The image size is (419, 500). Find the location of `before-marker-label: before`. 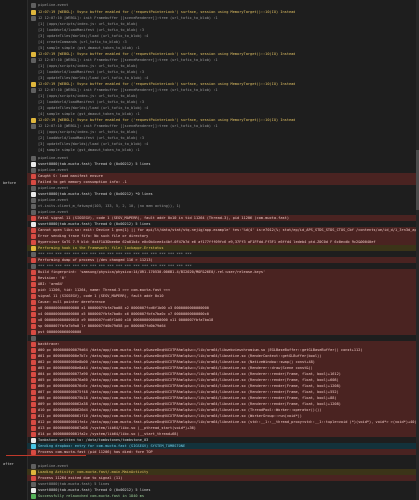

before-marker-label: before is located at coordinates (9, 183).